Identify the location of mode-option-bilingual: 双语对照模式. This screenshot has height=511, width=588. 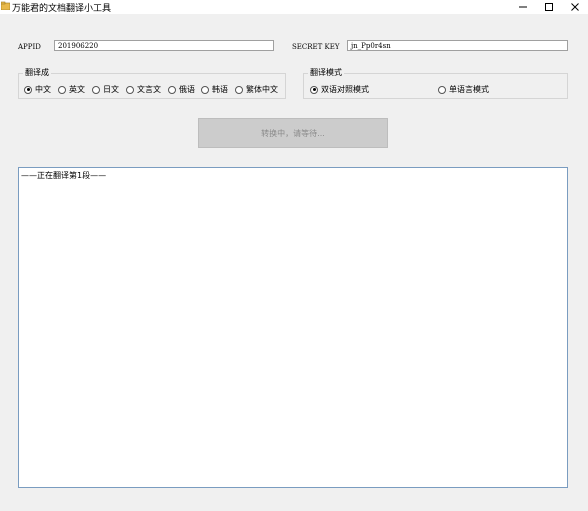
(339, 89).